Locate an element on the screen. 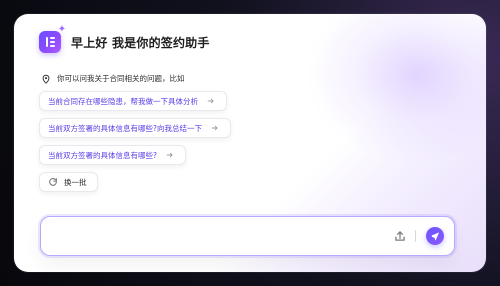 This screenshot has width=500, height=286. chat-input-bar is located at coordinates (247, 236).